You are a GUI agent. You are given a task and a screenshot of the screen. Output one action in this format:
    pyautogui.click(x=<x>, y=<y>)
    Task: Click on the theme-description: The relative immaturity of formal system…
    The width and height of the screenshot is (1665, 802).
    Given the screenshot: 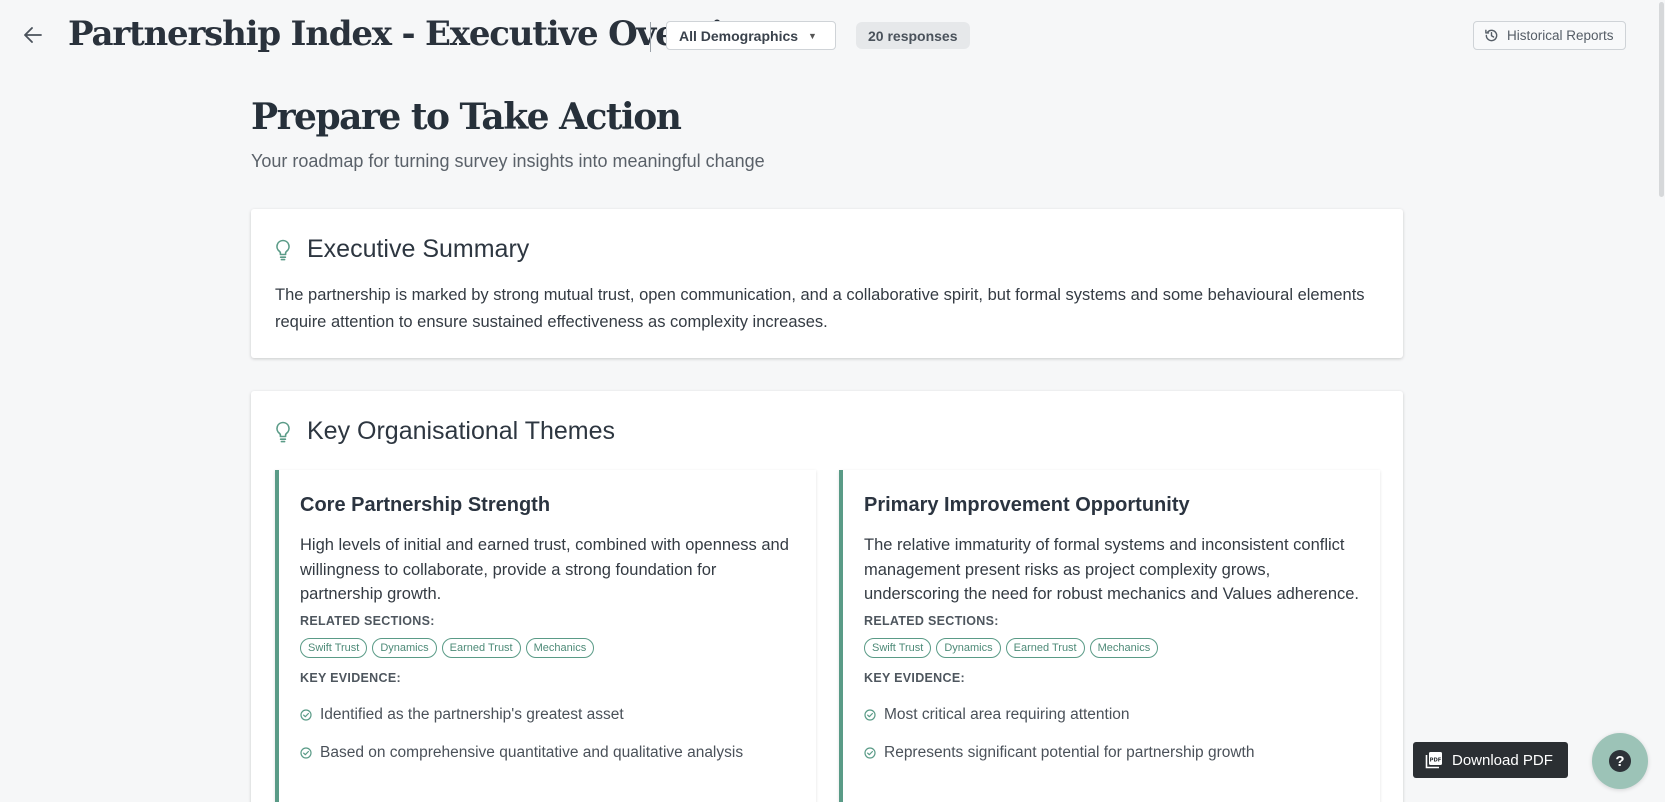 What is the action you would take?
    pyautogui.click(x=1112, y=569)
    